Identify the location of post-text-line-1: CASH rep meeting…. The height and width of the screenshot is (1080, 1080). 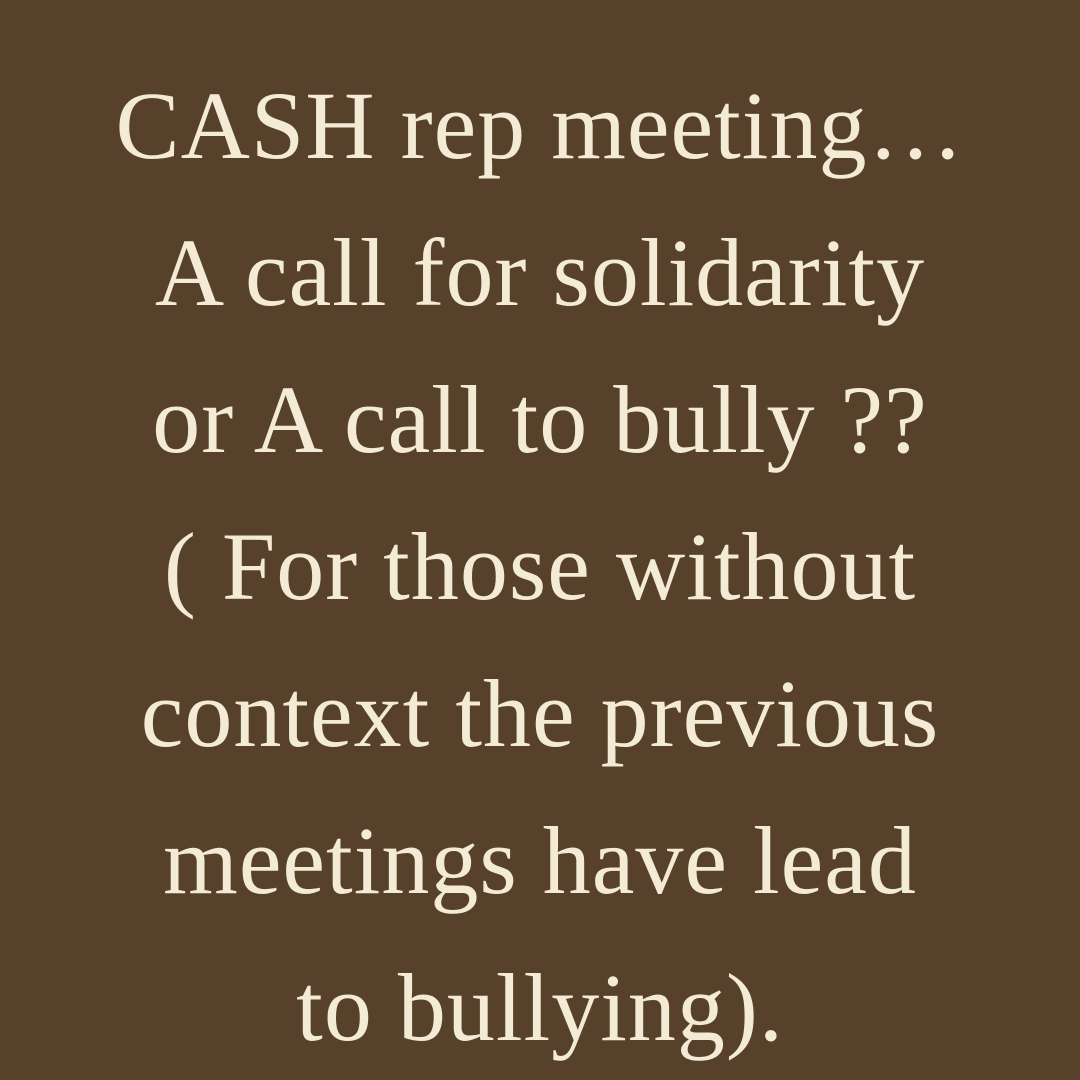
(540, 125).